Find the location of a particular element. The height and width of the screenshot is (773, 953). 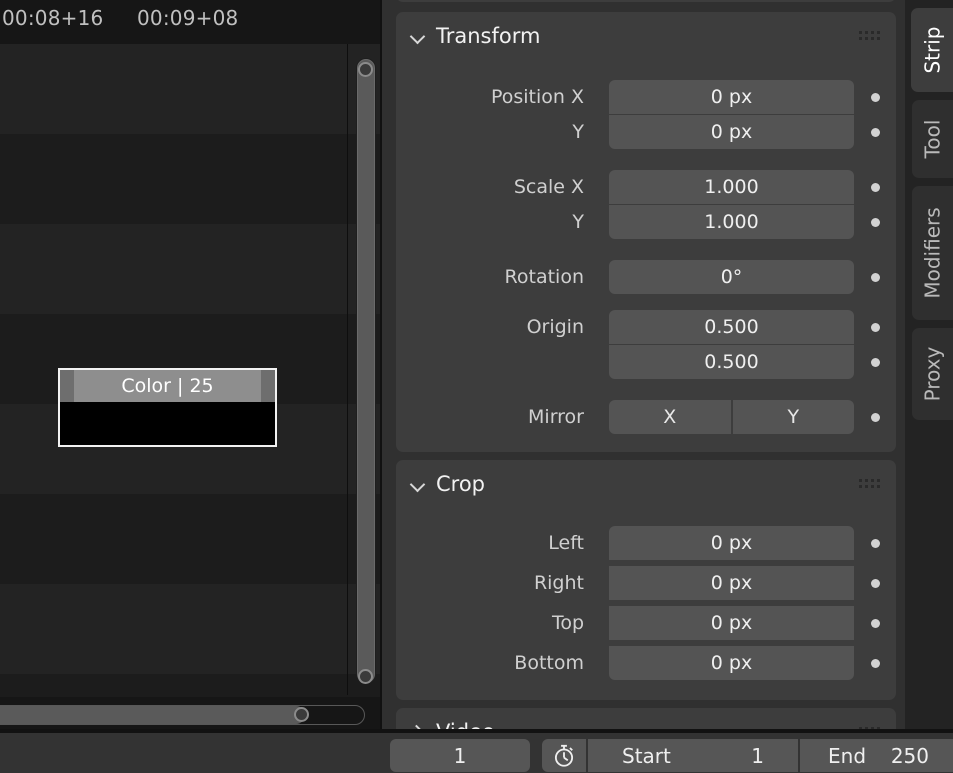

property-row-crop-right: Right 0 px is located at coordinates (646, 583).